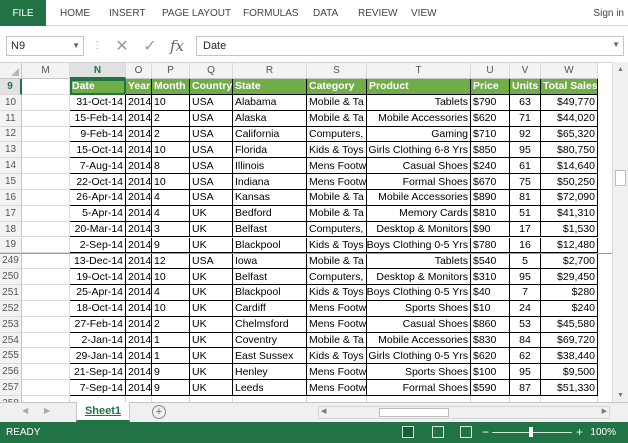  What do you see at coordinates (171, 308) in the screenshot?
I see `table-cell: 10` at bounding box center [171, 308].